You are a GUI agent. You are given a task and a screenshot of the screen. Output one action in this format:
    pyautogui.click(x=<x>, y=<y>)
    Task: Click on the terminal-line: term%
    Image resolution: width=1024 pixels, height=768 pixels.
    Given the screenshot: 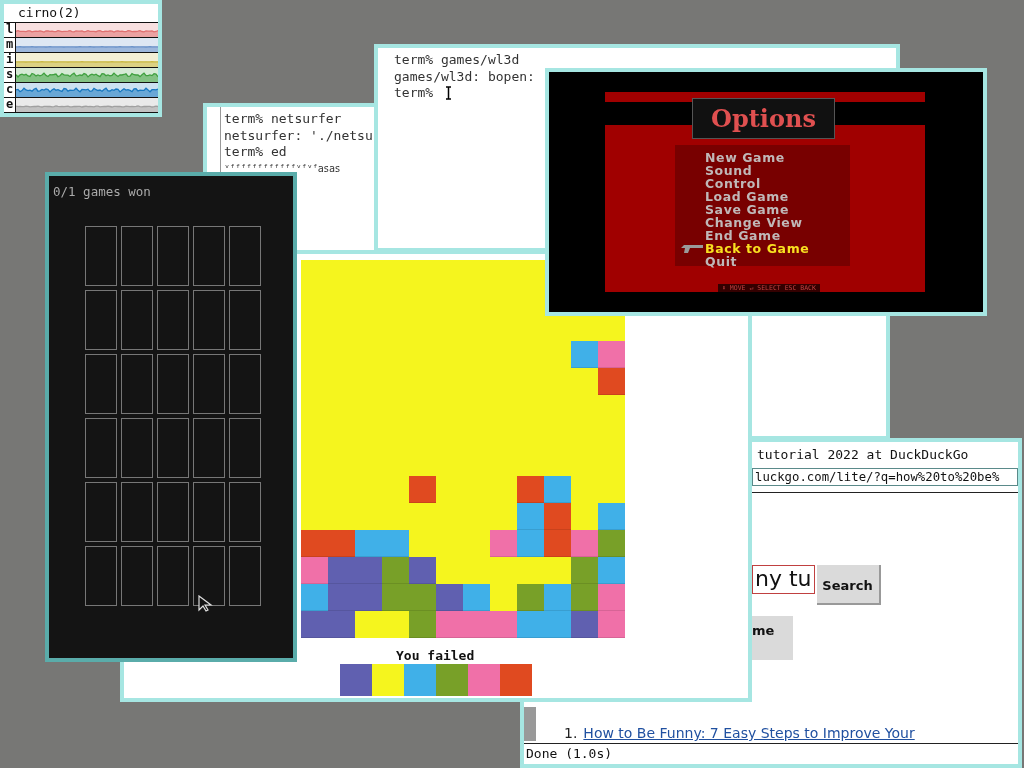 What is the action you would take?
    pyautogui.click(x=414, y=93)
    